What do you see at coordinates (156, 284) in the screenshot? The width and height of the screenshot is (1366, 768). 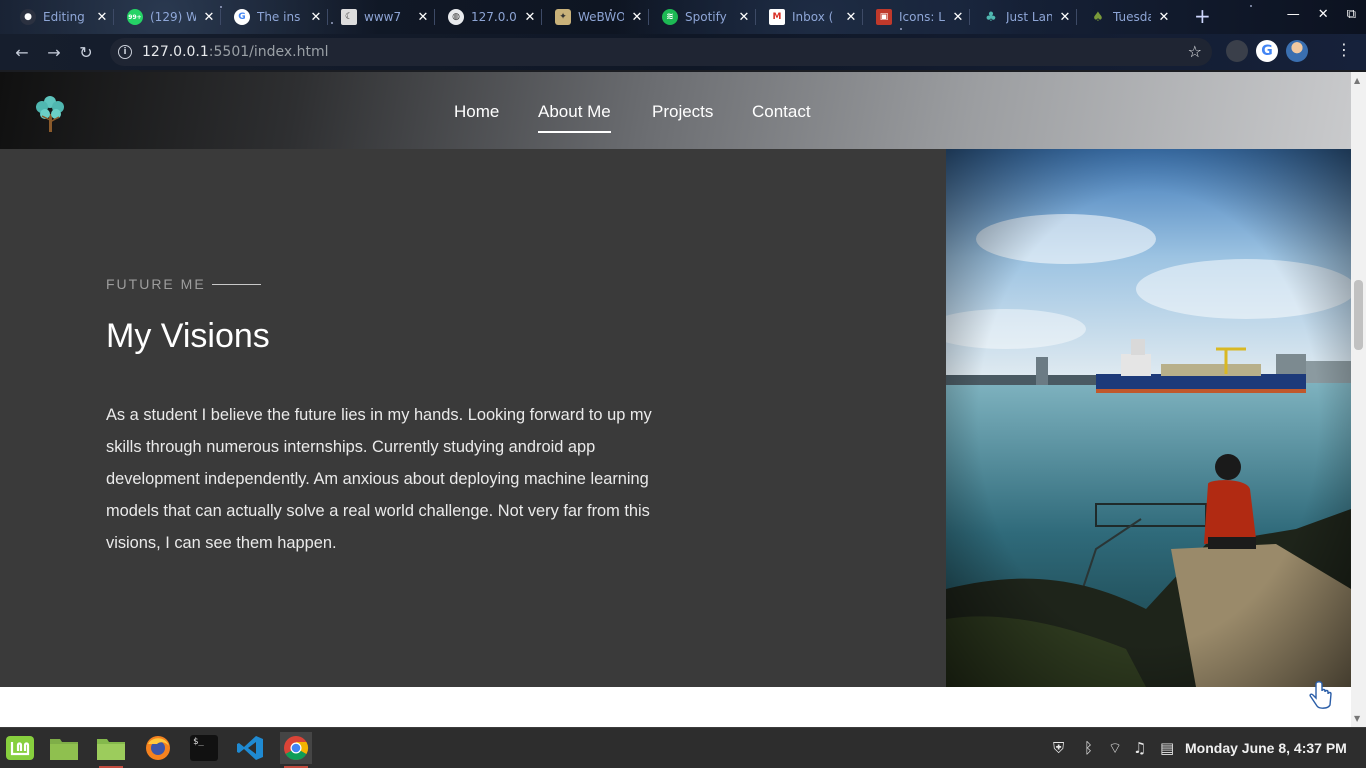 I see `section-eyebrow: FUTURE ME` at bounding box center [156, 284].